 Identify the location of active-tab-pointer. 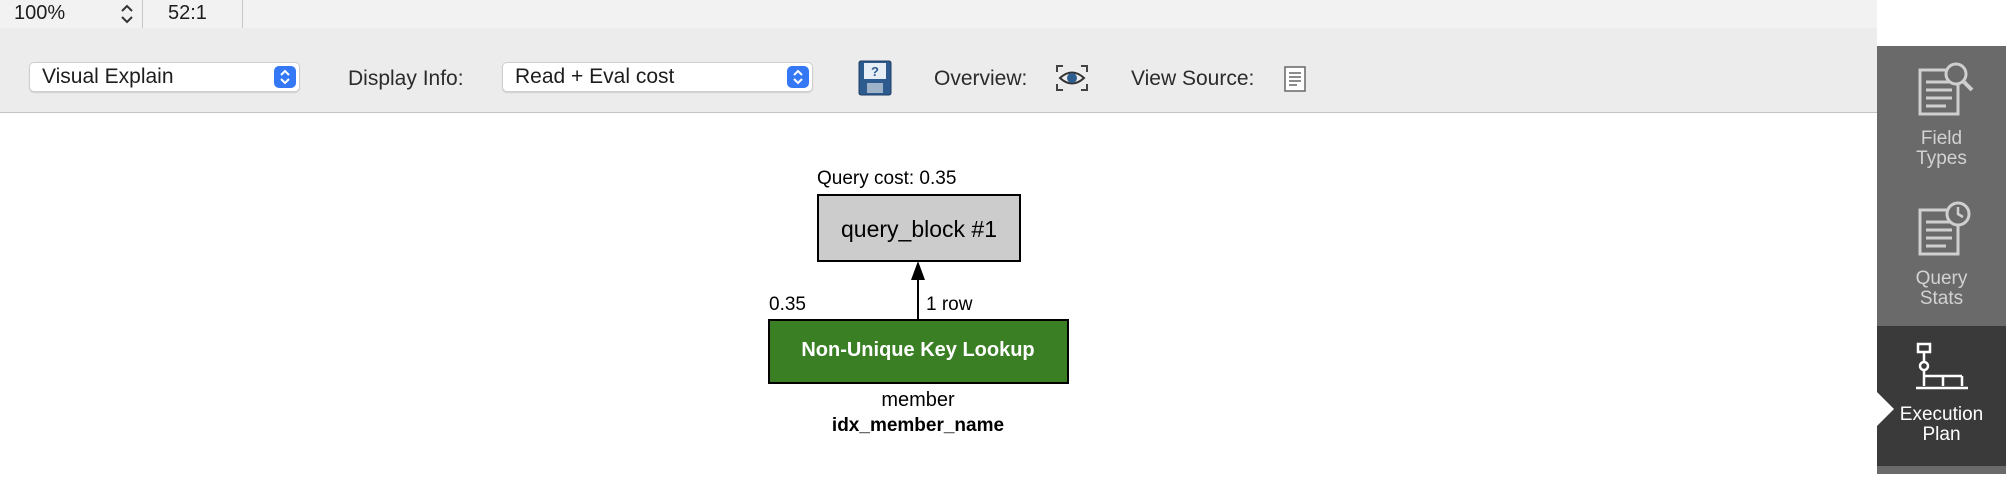
(1885, 409).